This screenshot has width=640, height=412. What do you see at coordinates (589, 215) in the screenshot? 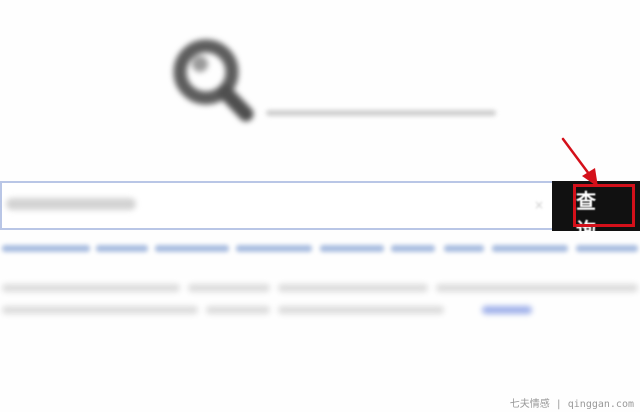
I see `query-button-label: 查 询` at bounding box center [589, 215].